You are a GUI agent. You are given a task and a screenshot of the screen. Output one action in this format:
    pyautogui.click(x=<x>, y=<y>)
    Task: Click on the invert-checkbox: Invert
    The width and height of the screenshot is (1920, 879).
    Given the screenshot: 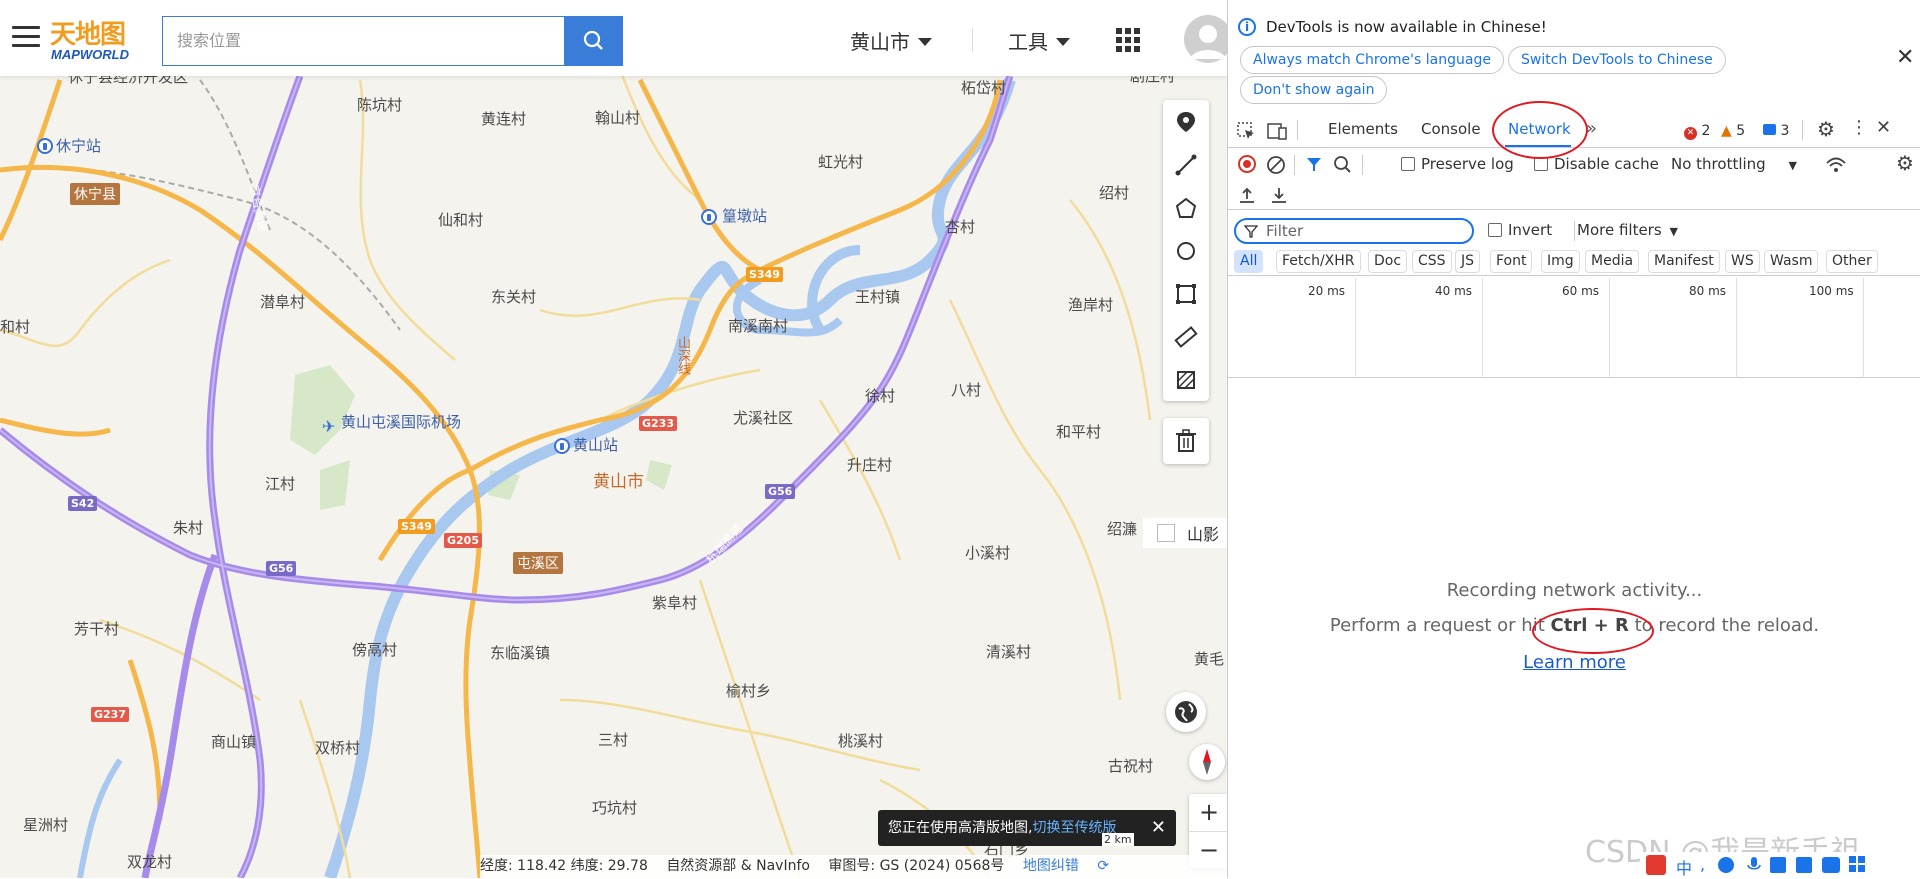 What is the action you would take?
    pyautogui.click(x=1520, y=230)
    